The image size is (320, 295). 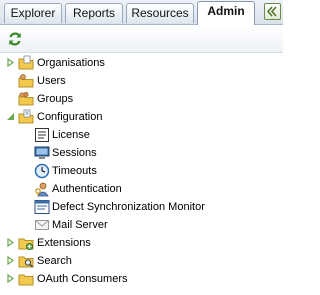 What do you see at coordinates (141, 225) in the screenshot?
I see `tree-item-mail-server: Mail Server` at bounding box center [141, 225].